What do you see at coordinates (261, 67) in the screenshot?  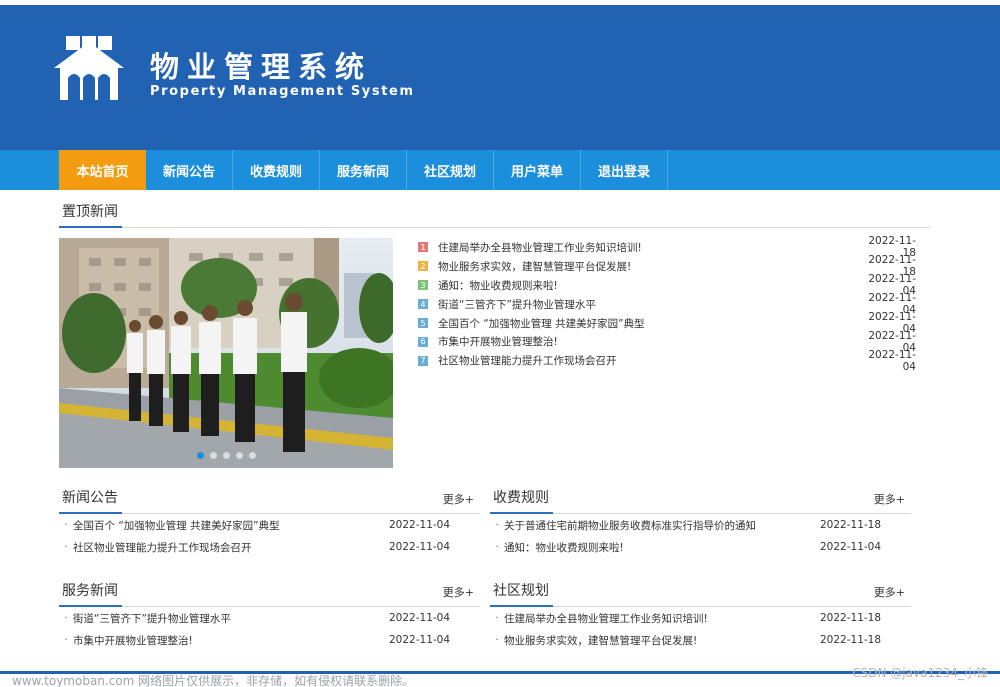 I see `site-title: 物业管理系统` at bounding box center [261, 67].